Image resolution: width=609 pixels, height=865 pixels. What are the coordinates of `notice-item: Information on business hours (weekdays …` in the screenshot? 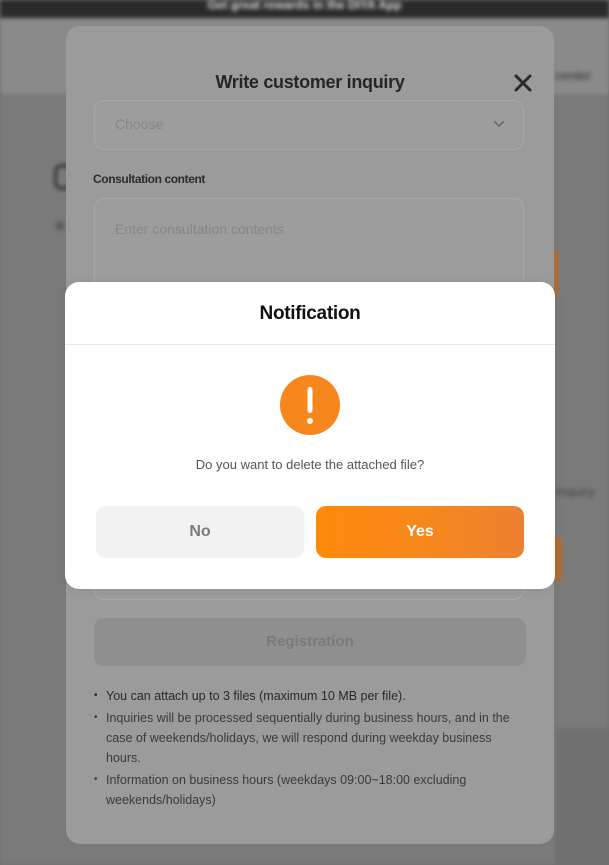 It's located at (310, 790).